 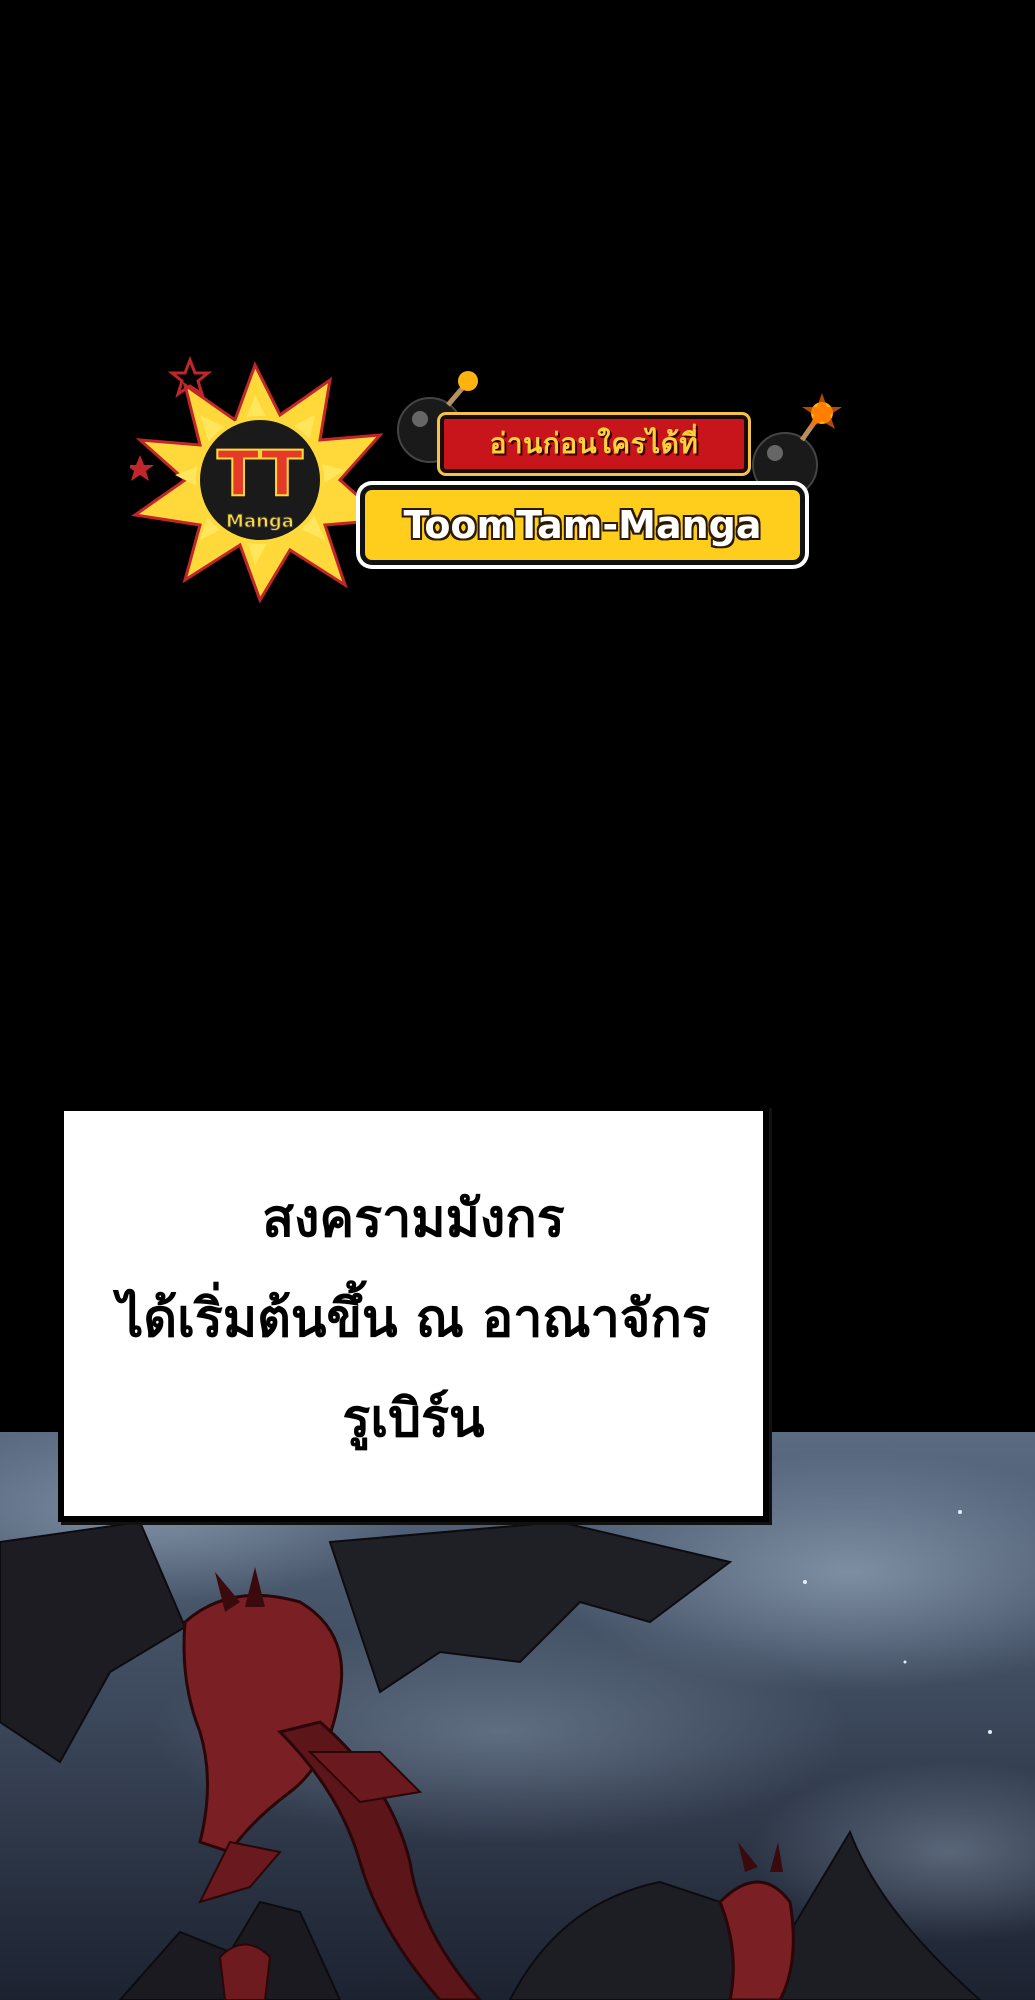 I want to click on logo-site-name-text: ToomTam-Manga, so click(x=582, y=525).